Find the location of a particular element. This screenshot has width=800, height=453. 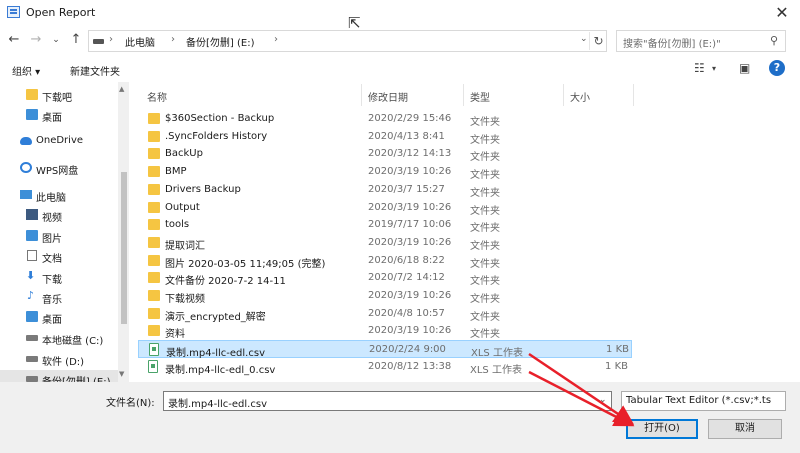

sidebar-item-downloads: ⬇ 下载 is located at coordinates (59, 277).